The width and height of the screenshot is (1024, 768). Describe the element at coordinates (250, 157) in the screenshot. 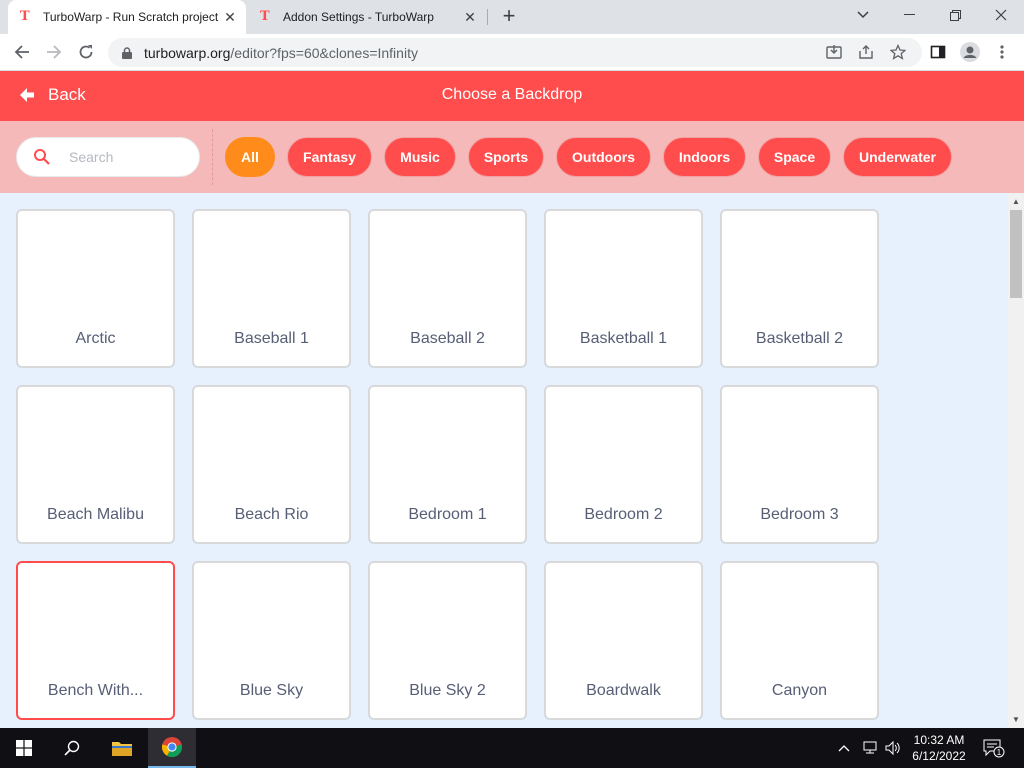

I see `tag-all: All` at that location.